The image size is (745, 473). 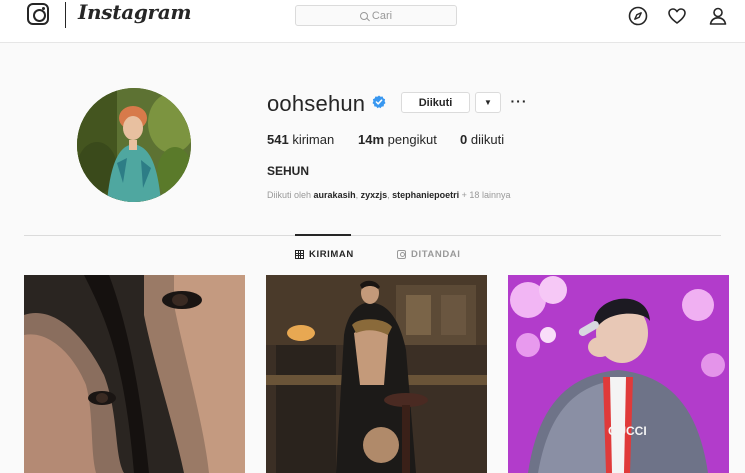 What do you see at coordinates (324, 254) in the screenshot?
I see `tab-posts: KIRIMAN` at bounding box center [324, 254].